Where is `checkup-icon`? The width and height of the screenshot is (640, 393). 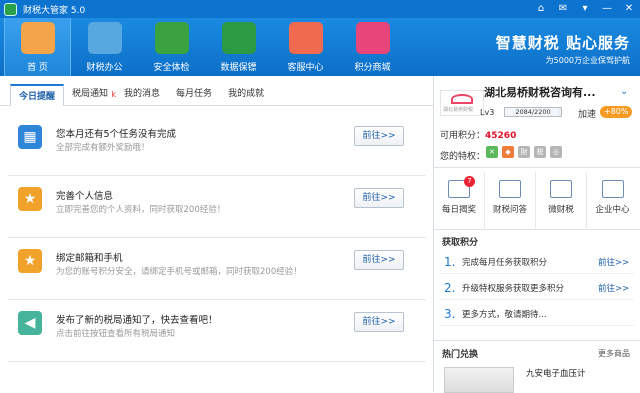 checkup-icon is located at coordinates (171, 38).